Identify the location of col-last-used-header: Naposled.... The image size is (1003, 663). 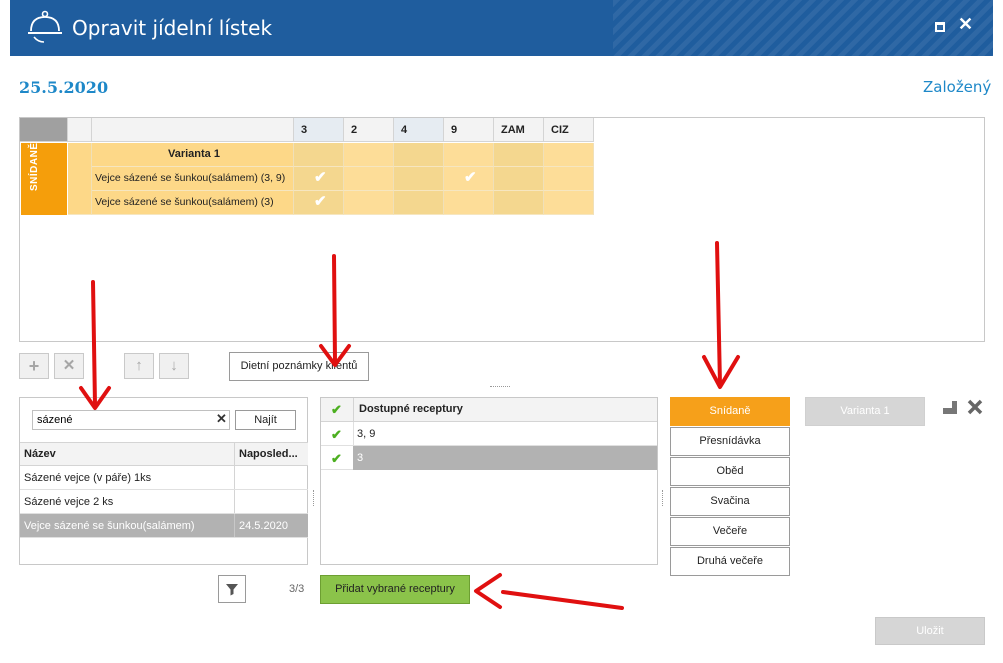
(268, 454).